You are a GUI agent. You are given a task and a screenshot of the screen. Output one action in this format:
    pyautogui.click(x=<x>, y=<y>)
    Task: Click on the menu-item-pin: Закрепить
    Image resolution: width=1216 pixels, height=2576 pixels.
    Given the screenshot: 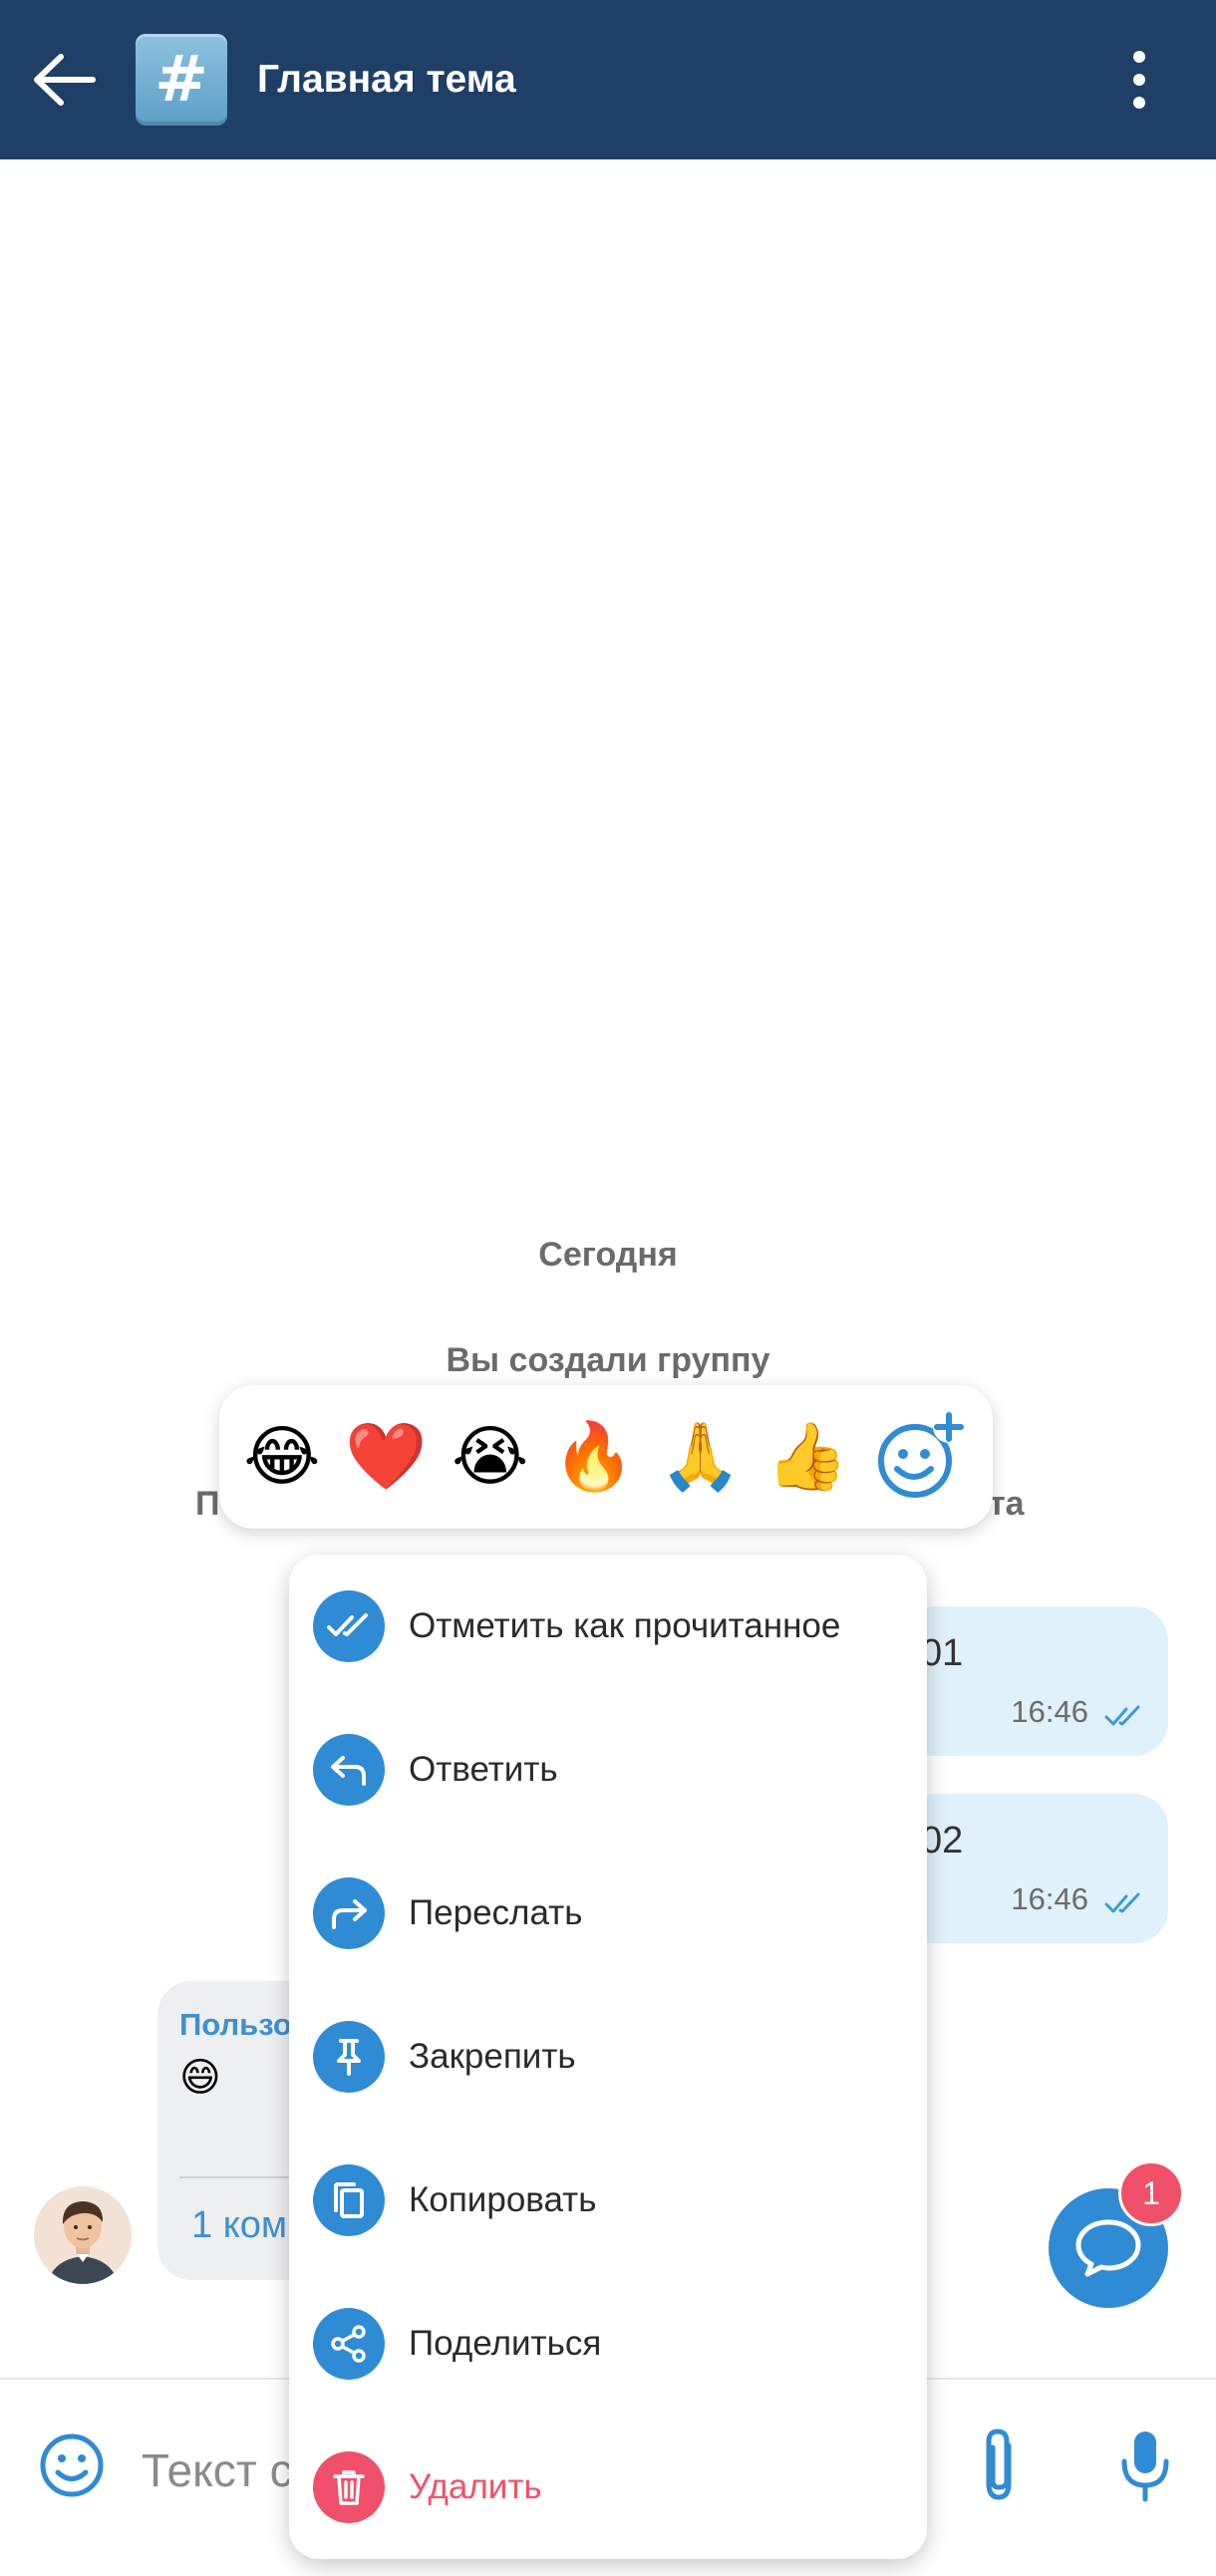 What is the action you would take?
    pyautogui.click(x=608, y=2057)
    